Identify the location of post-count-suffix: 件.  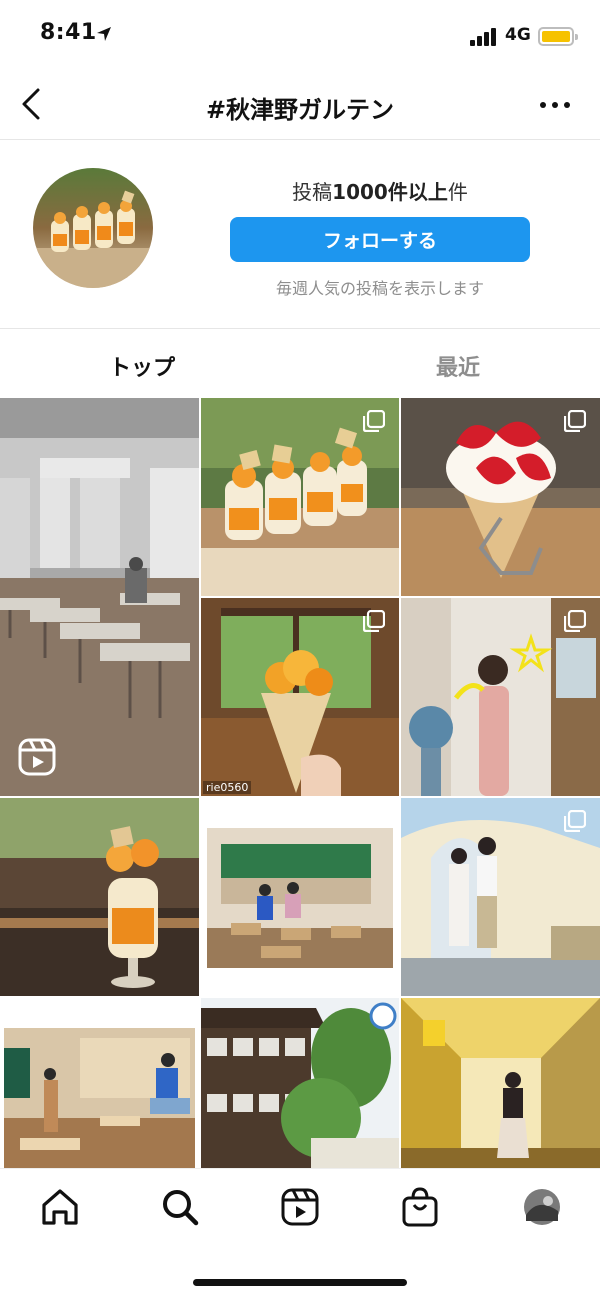
(457, 192).